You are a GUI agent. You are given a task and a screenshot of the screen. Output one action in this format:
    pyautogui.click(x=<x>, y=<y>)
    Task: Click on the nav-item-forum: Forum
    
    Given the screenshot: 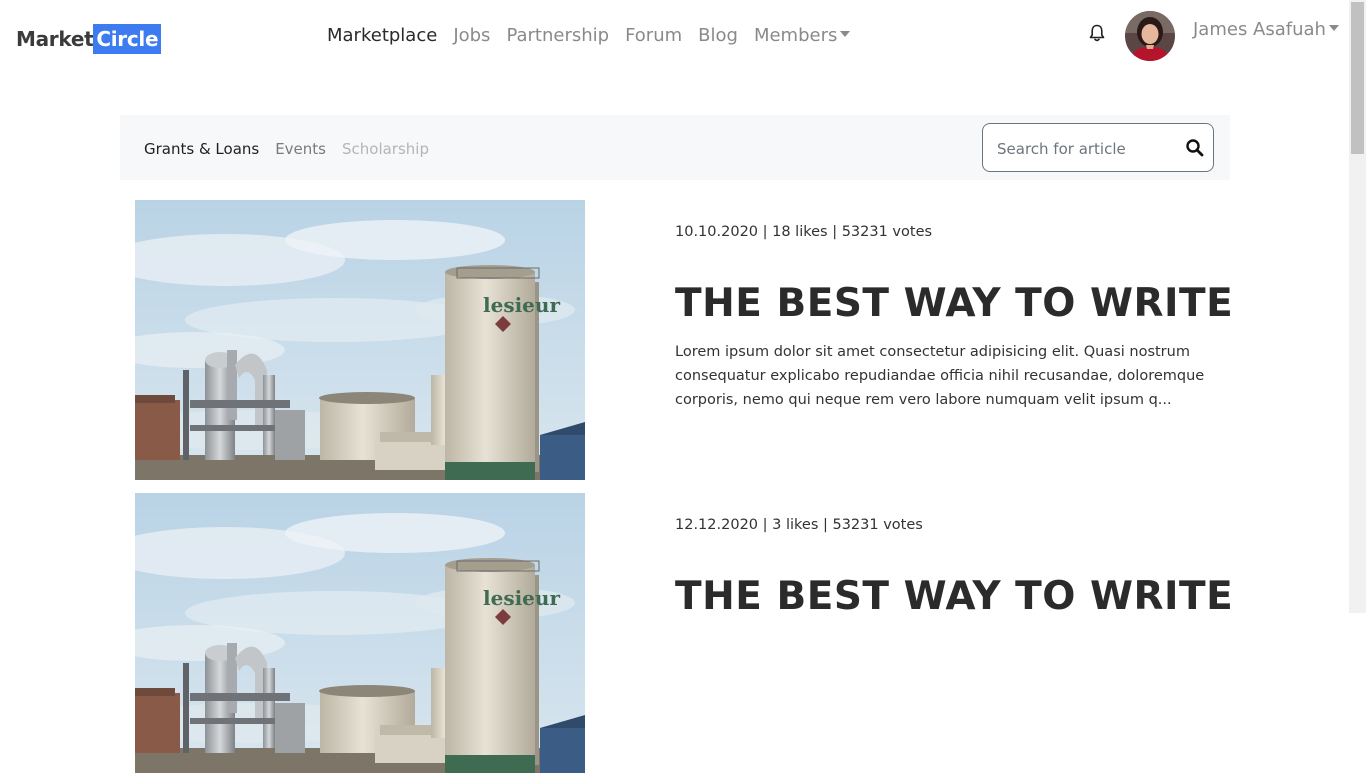 What is the action you would take?
    pyautogui.click(x=653, y=35)
    